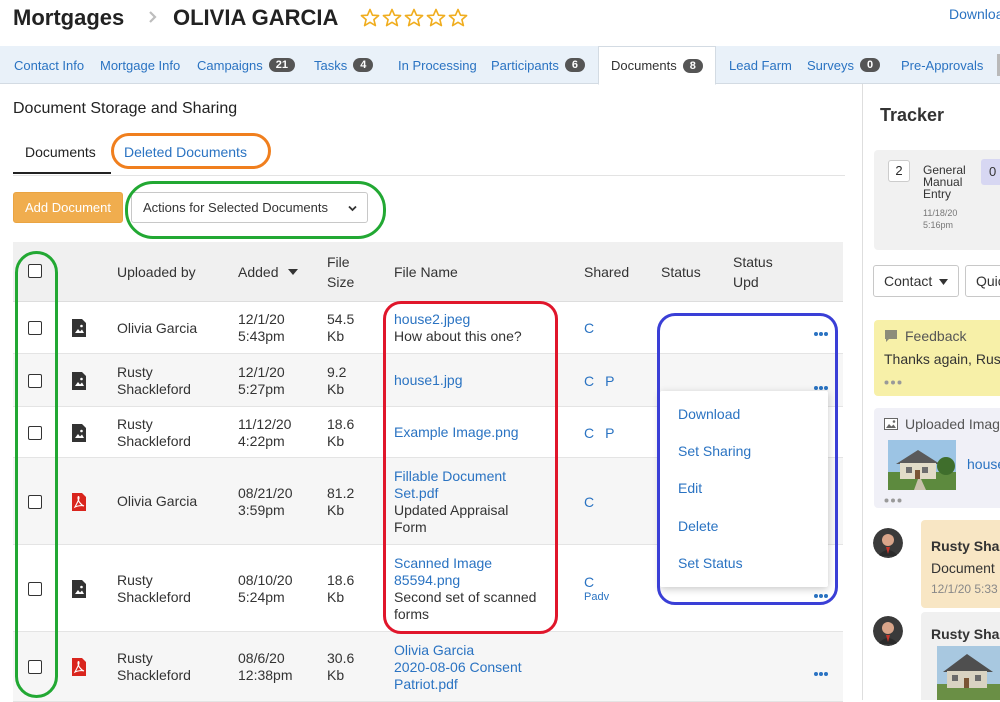  I want to click on menu-edit: Edit, so click(690, 488).